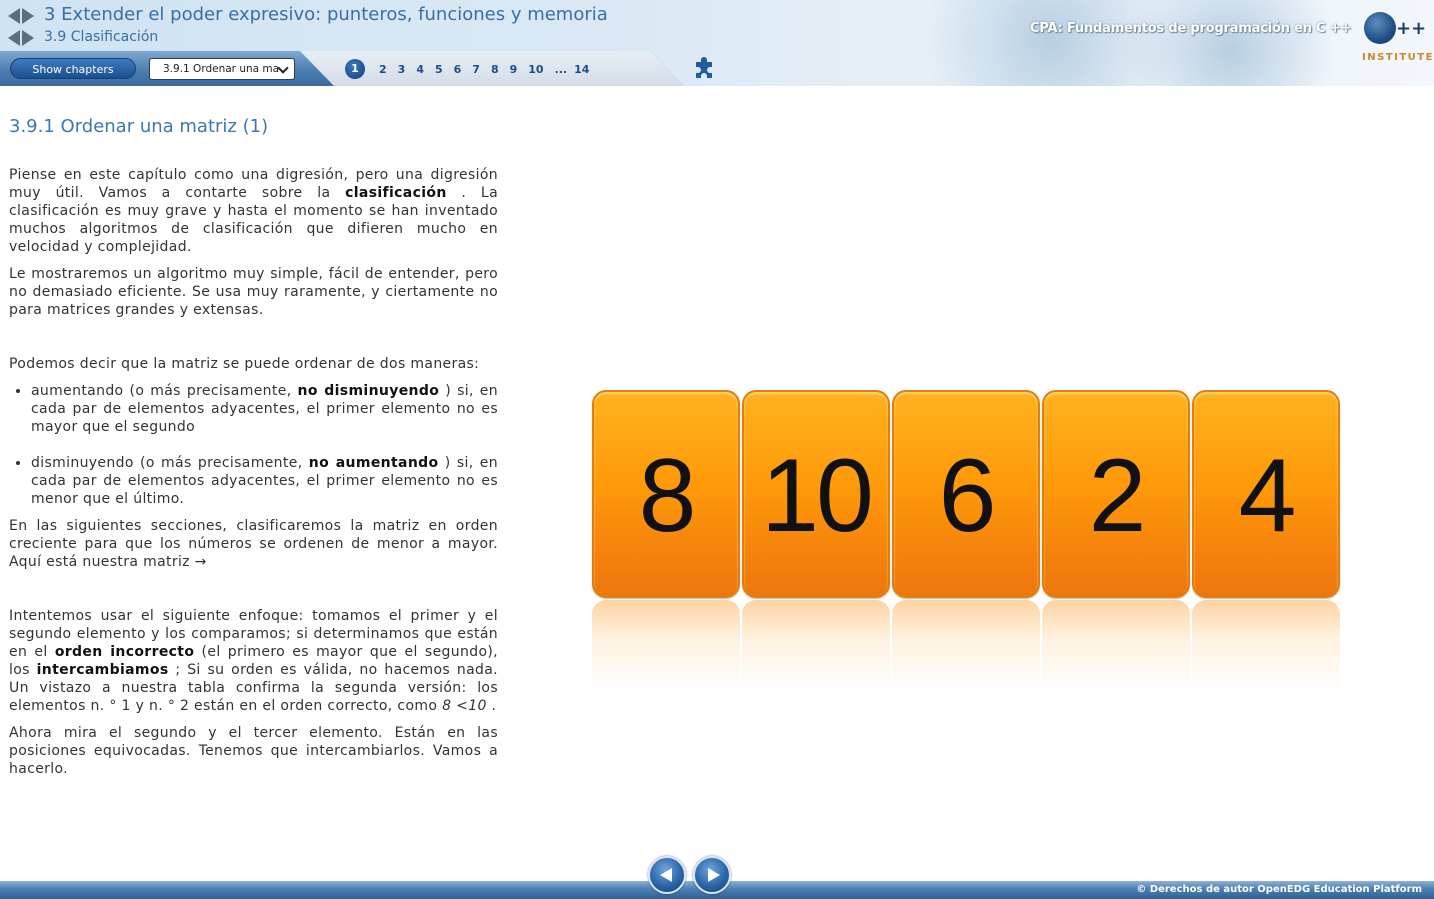 Image resolution: width=1434 pixels, height=899 pixels. What do you see at coordinates (101, 37) in the screenshot?
I see `section-title: 3.9 Clasificación` at bounding box center [101, 37].